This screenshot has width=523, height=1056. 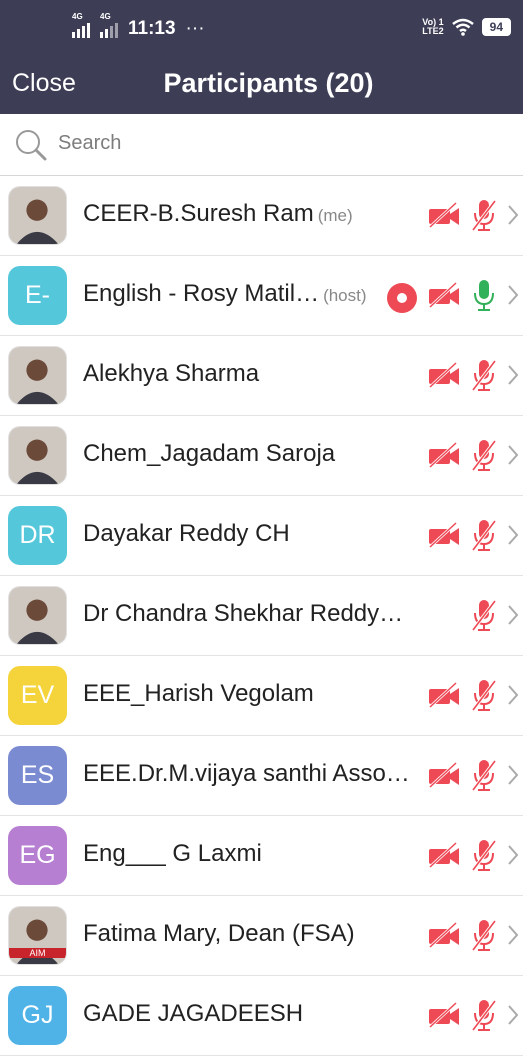 What do you see at coordinates (195, 28) in the screenshot?
I see `status-more: ···` at bounding box center [195, 28].